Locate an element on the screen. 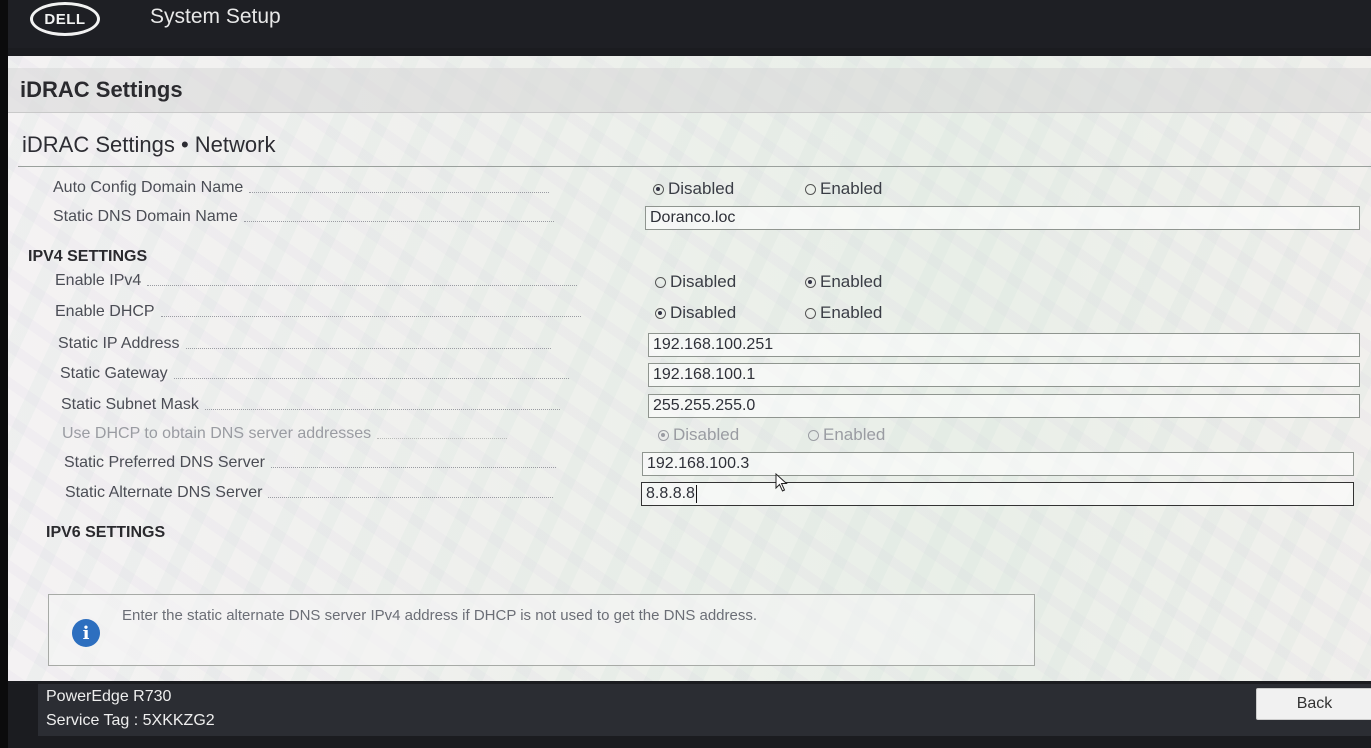 Image resolution: width=1371 pixels, height=748 pixels. subtitle-divider is located at coordinates (694, 166).